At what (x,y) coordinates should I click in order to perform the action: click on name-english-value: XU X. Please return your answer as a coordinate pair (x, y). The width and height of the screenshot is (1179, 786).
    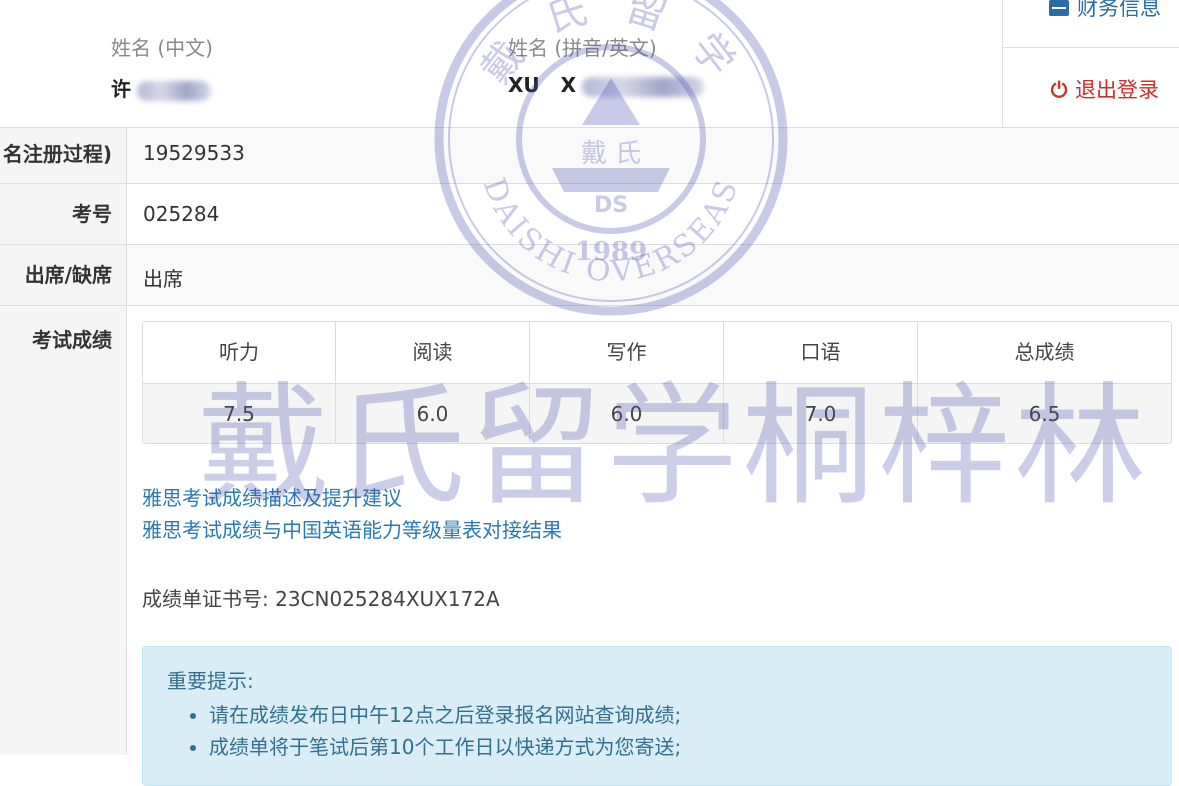
    Looking at the image, I should click on (606, 85).